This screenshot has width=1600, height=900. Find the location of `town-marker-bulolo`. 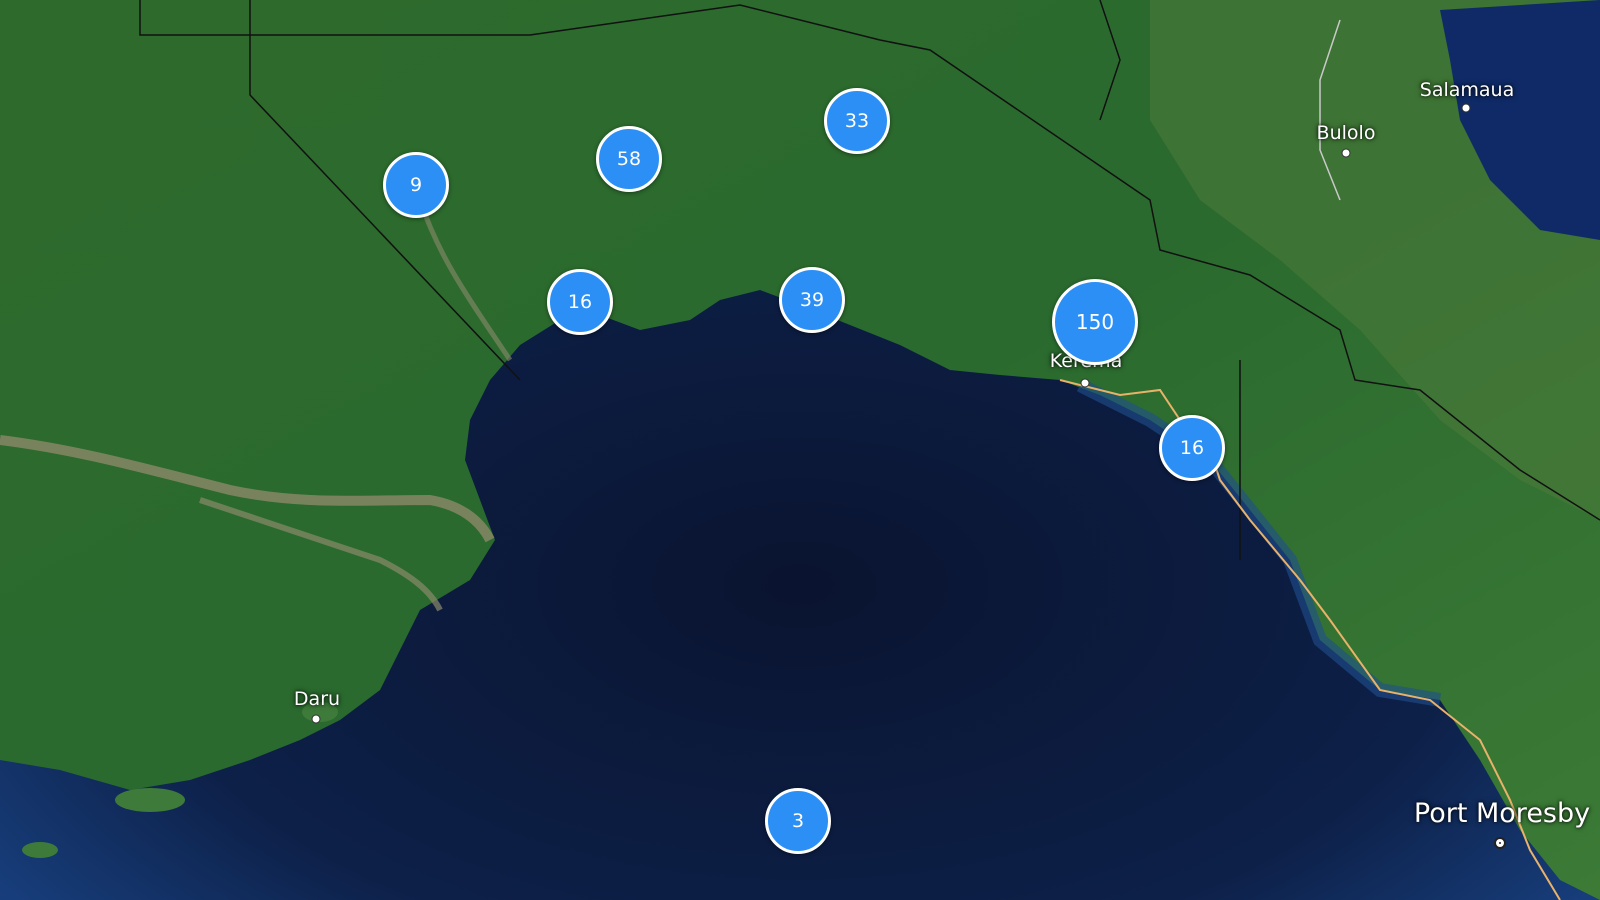

town-marker-bulolo is located at coordinates (1346, 153).